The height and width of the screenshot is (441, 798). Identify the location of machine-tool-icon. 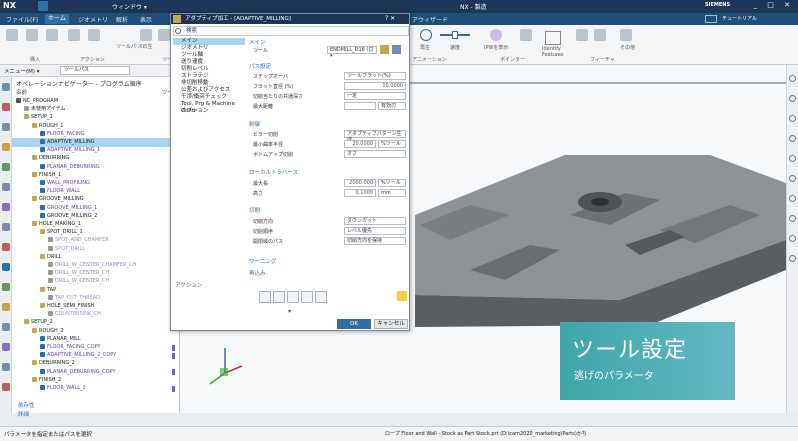
(6, 147).